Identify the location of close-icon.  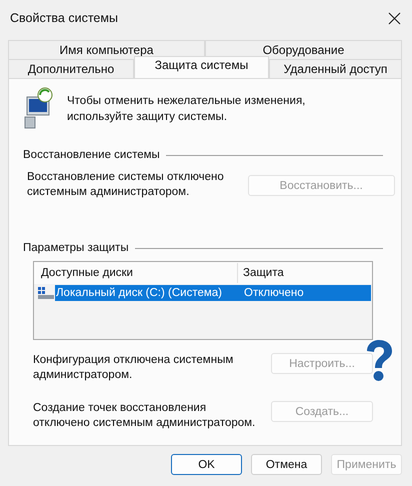
(394, 18).